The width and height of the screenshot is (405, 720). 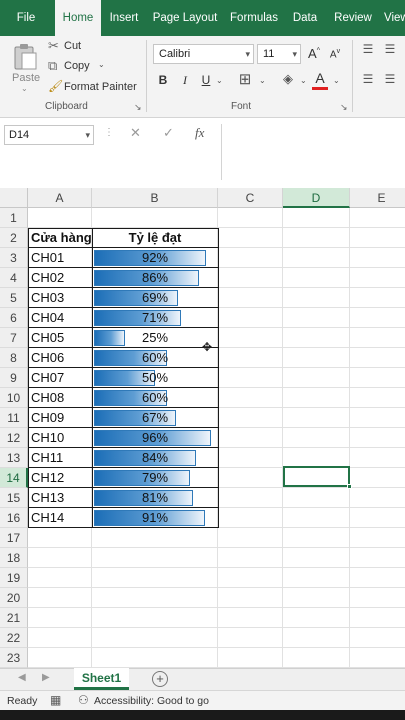 What do you see at coordinates (254, 18) in the screenshot?
I see `tab-formulas: Formulas` at bounding box center [254, 18].